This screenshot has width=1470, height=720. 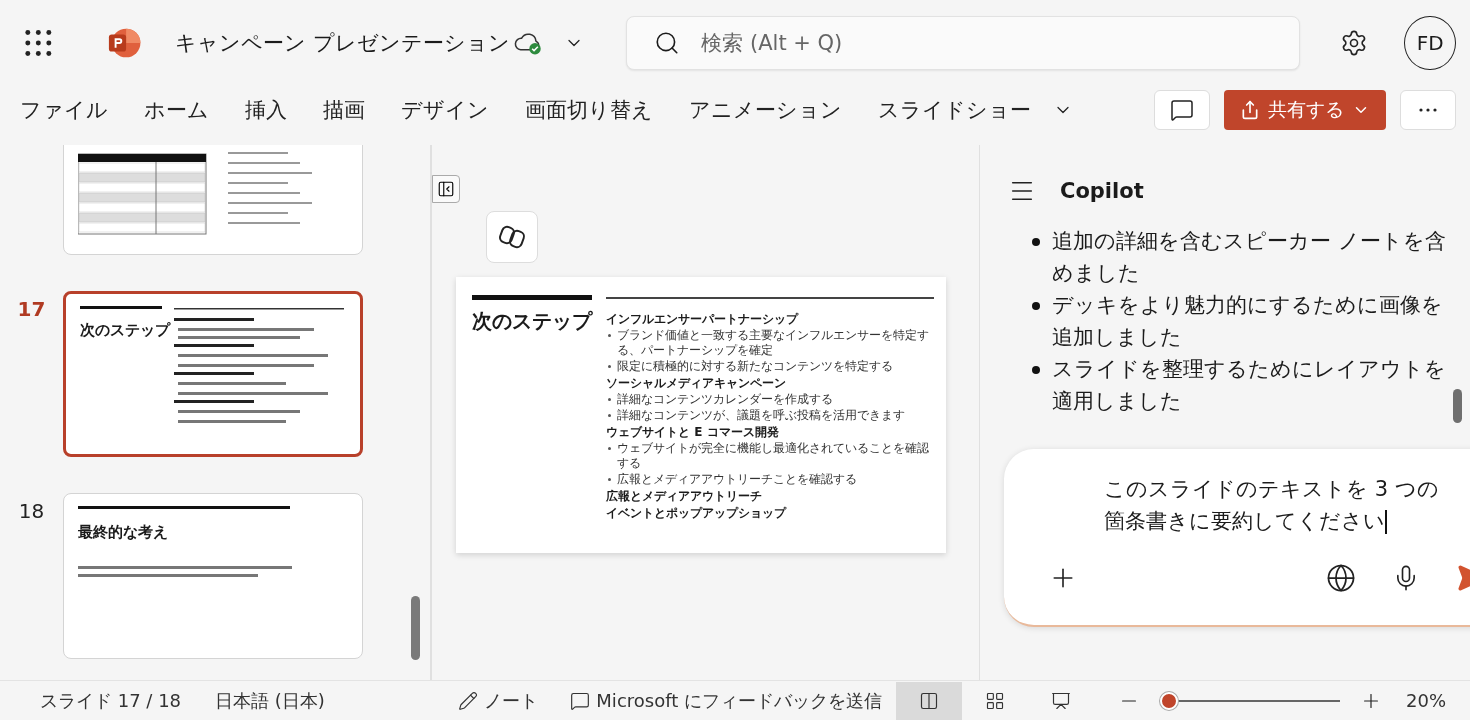 I want to click on copilot-icon, so click(x=512, y=237).